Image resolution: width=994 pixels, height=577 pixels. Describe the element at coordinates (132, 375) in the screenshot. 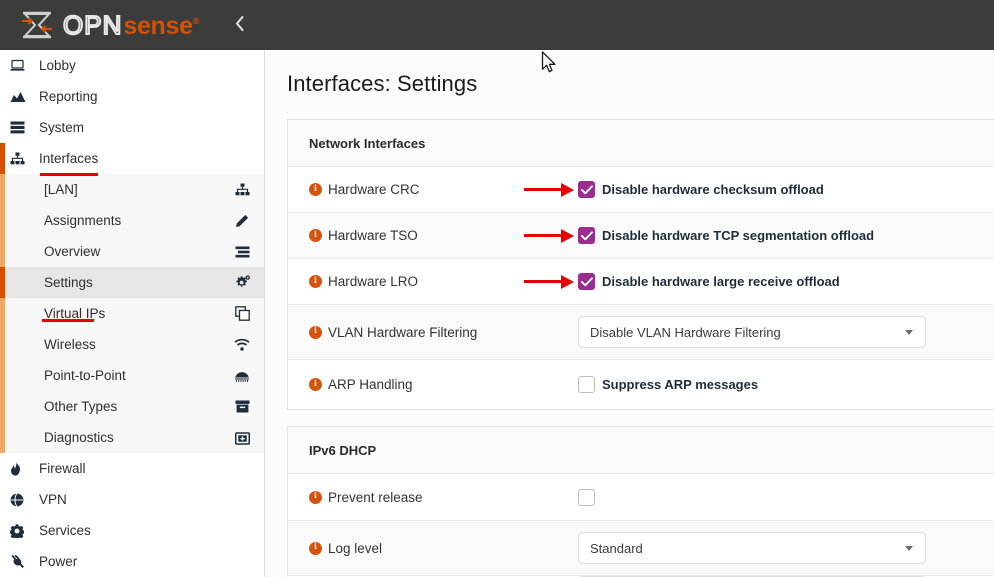

I see `sidebar-item-point-to-point: Point-to-Point` at that location.